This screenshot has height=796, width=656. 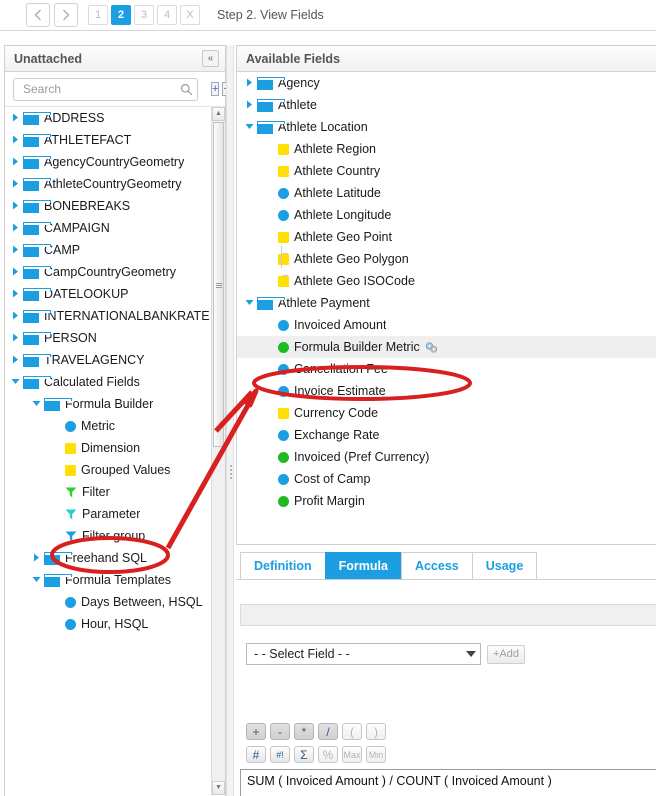 I want to click on tree-item: Invoiced (Pref Currency), so click(x=446, y=457).